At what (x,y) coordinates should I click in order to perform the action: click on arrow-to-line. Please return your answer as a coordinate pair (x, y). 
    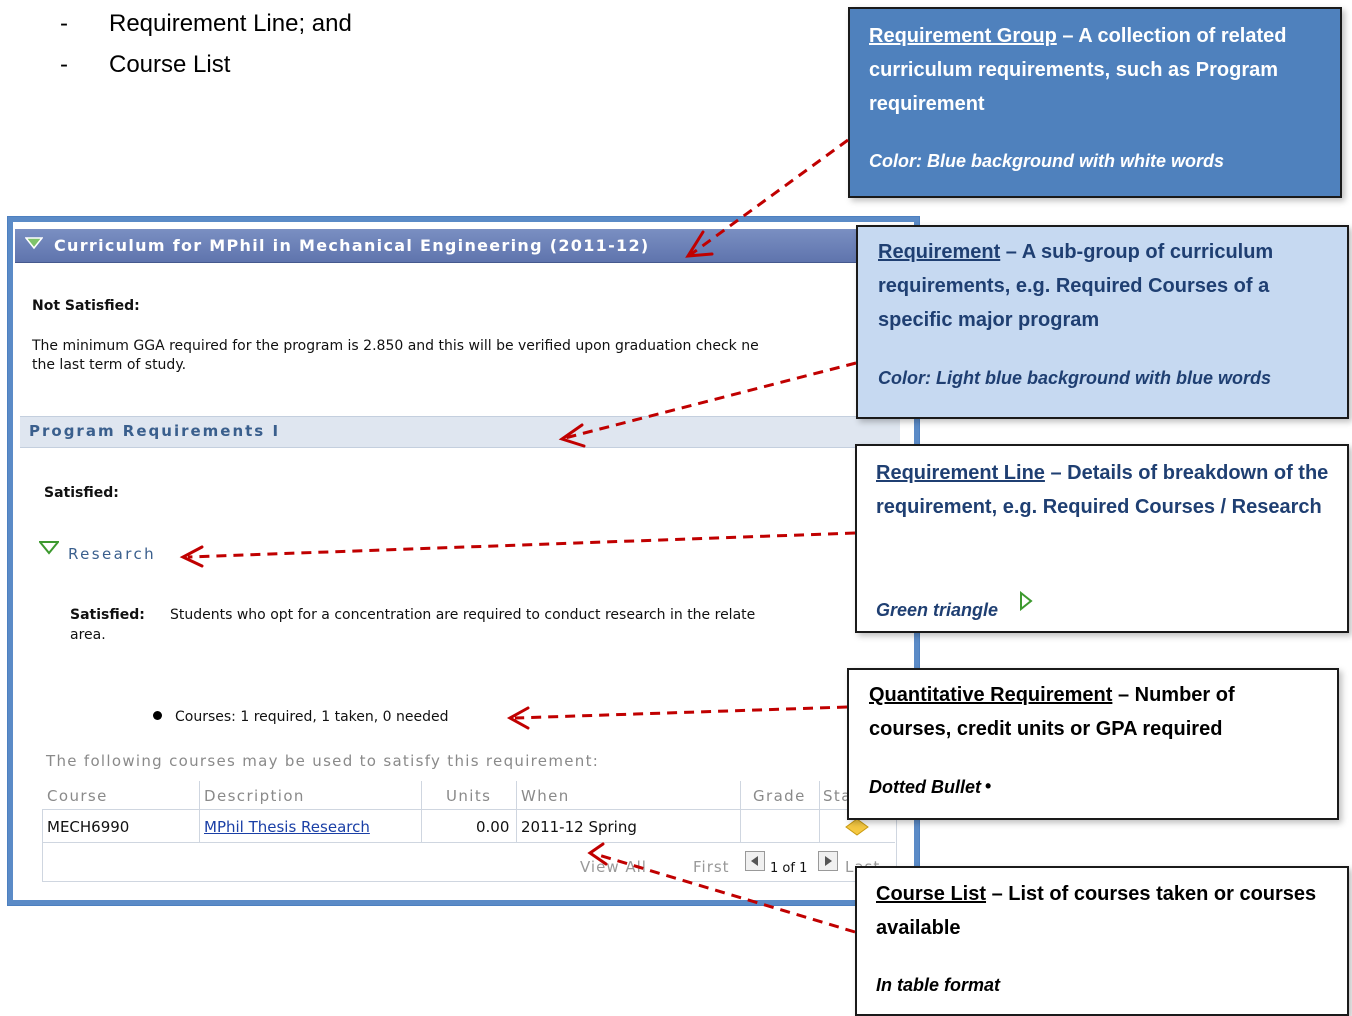
    Looking at the image, I should click on (521, 545).